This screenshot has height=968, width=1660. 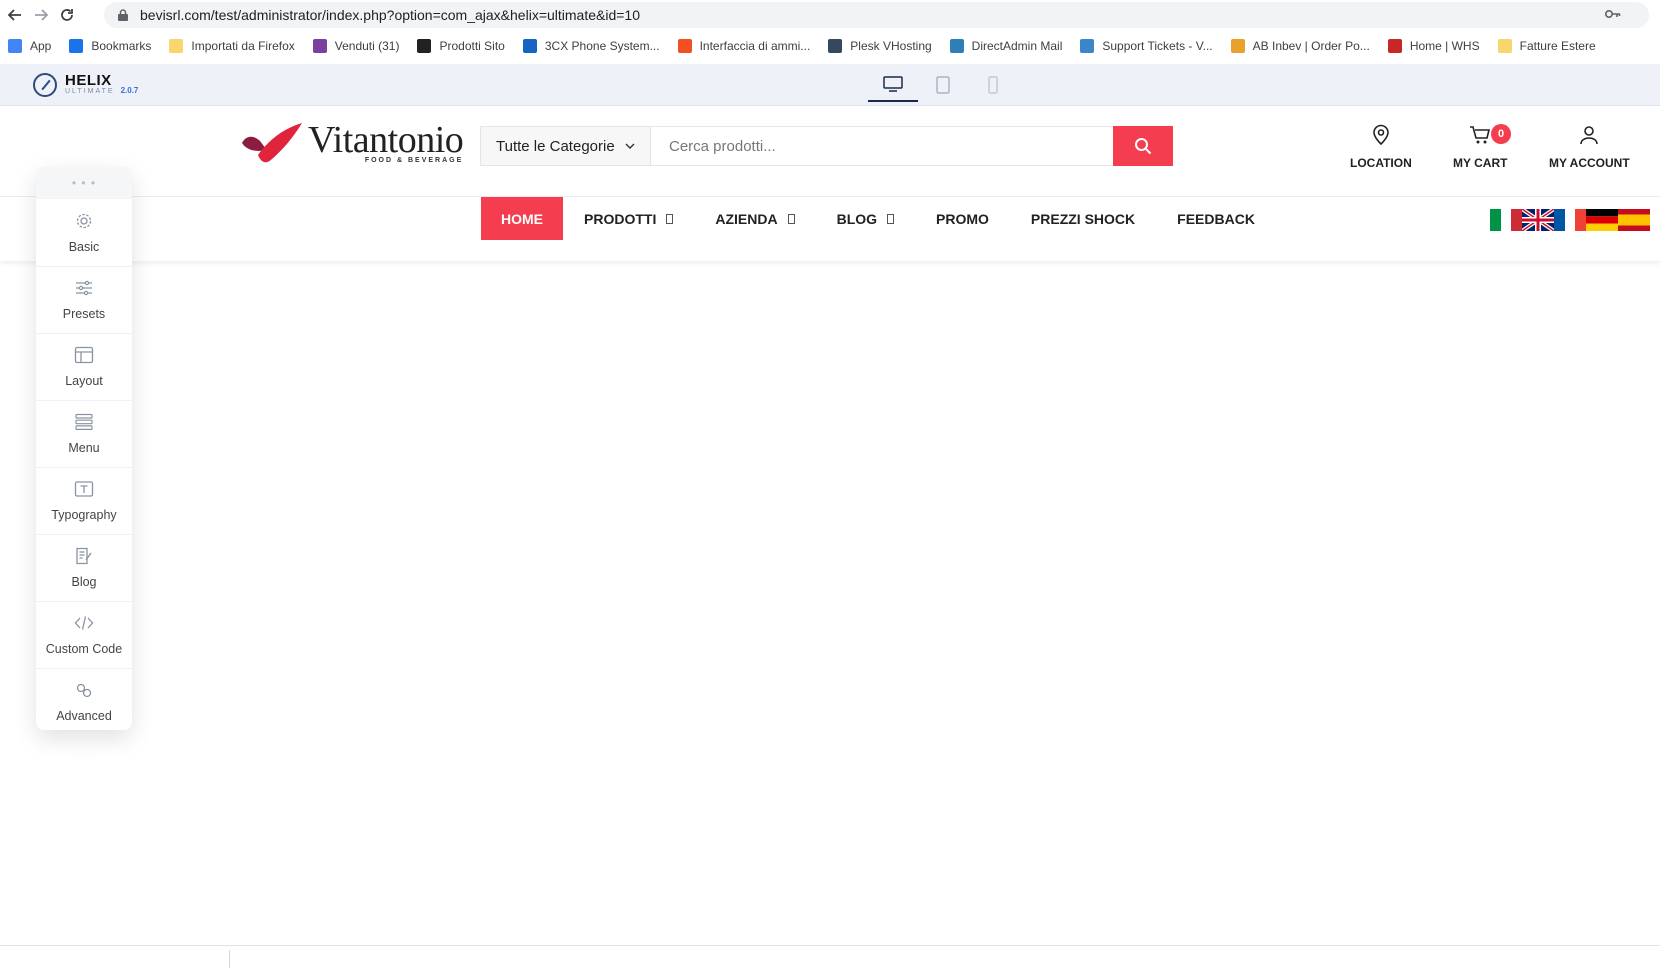 What do you see at coordinates (1538, 220) in the screenshot?
I see `flag-uk-icon` at bounding box center [1538, 220].